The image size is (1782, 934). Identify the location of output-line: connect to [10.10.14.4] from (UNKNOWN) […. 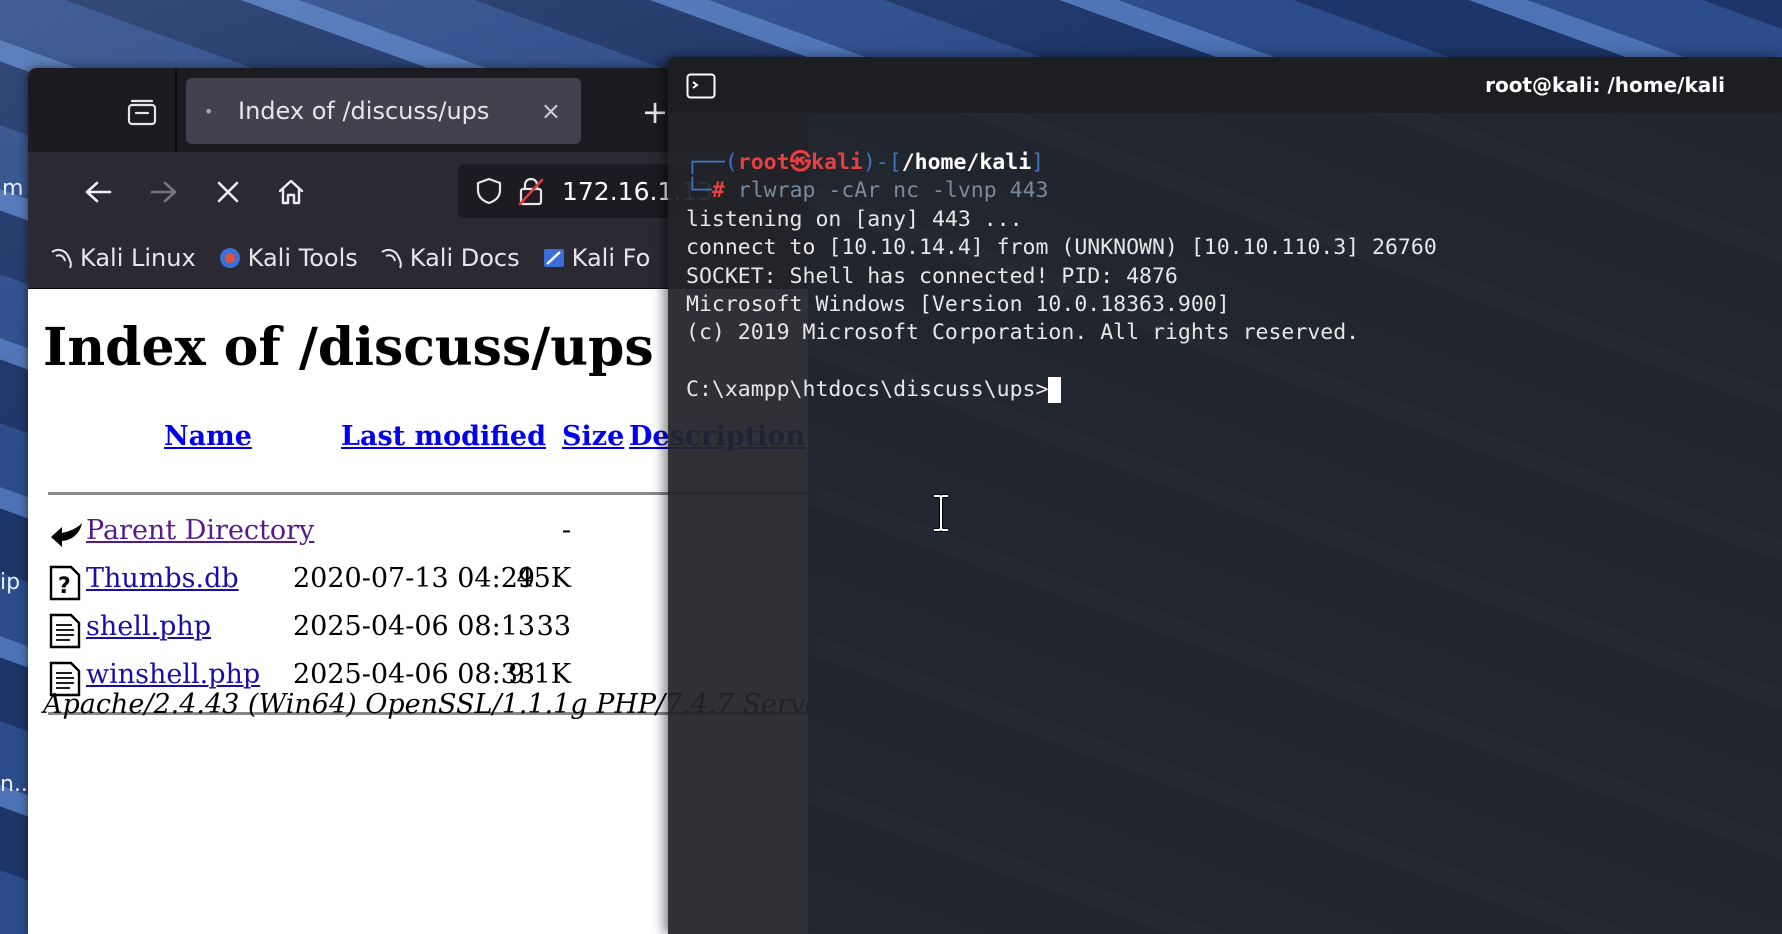
(1061, 248).